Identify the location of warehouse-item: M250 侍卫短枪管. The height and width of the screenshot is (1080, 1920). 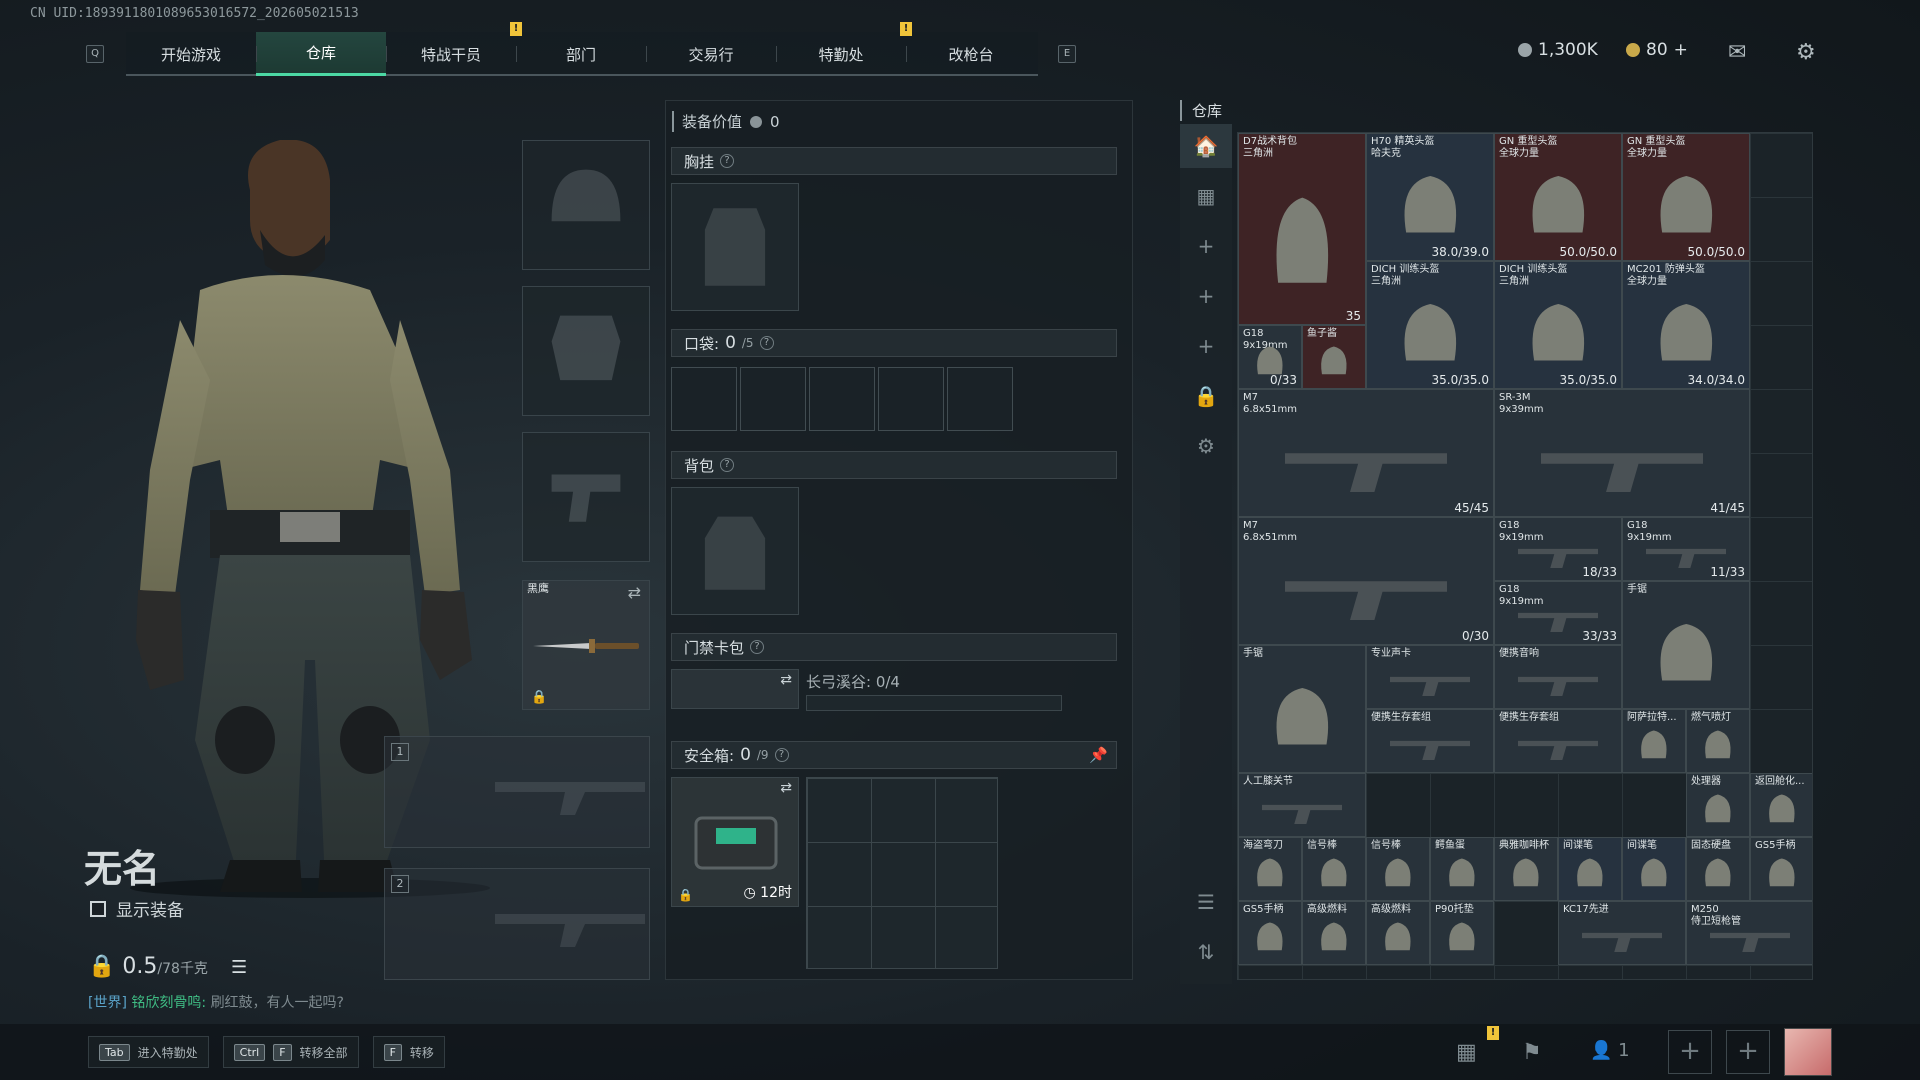
(1749, 933).